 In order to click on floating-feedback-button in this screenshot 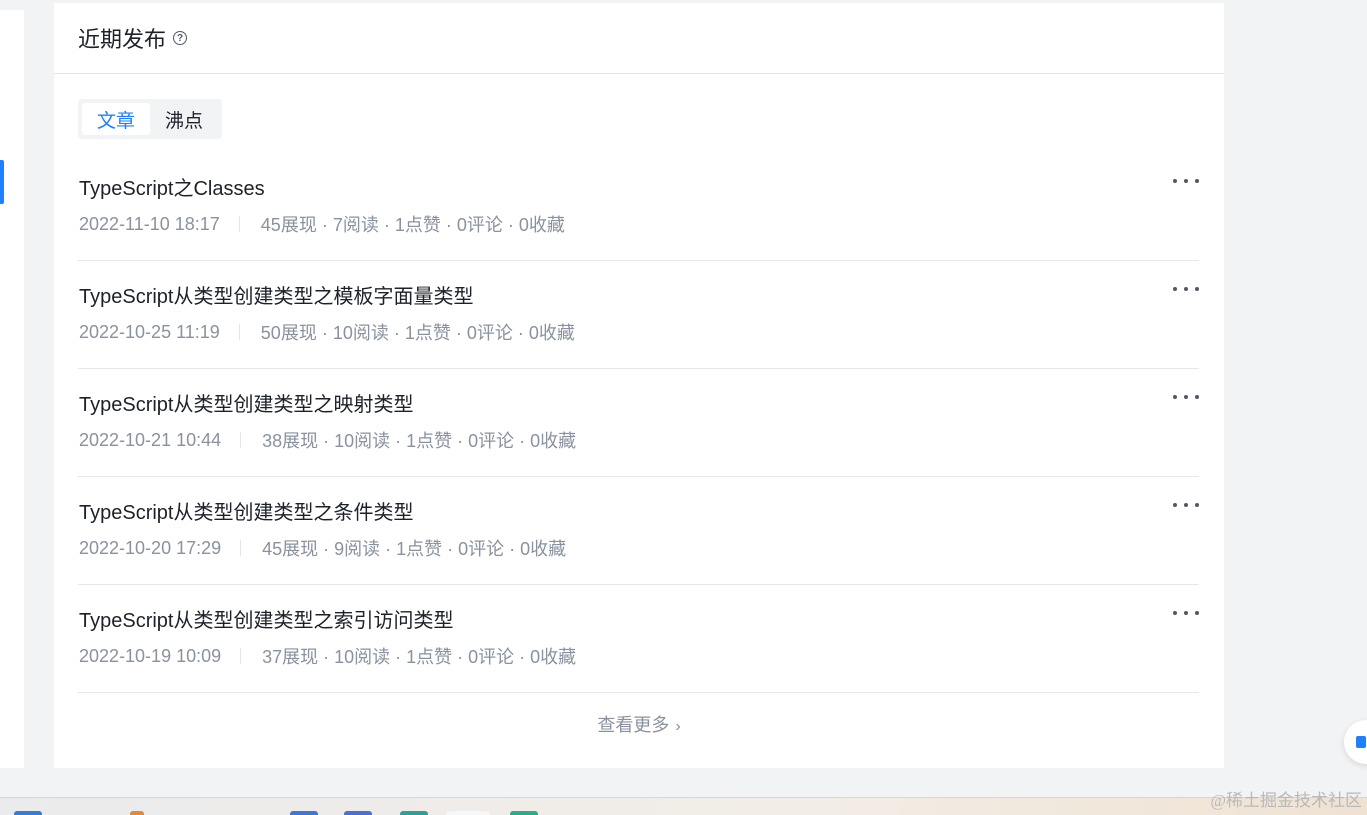, I will do `click(1355, 742)`.